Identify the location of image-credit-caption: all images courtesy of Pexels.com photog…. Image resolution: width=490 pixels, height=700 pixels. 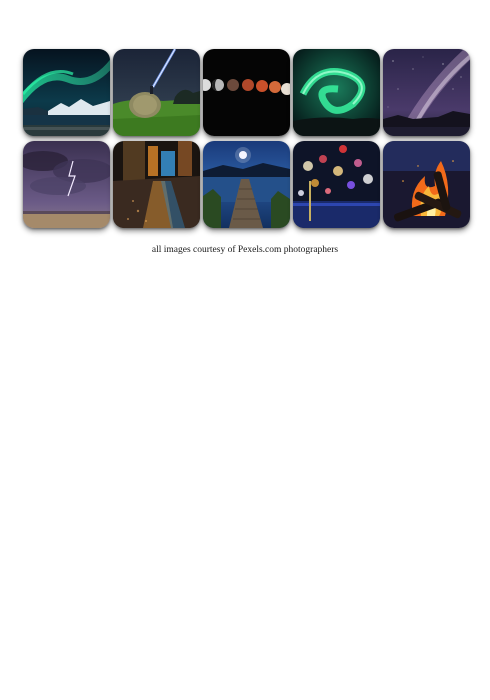
(245, 250).